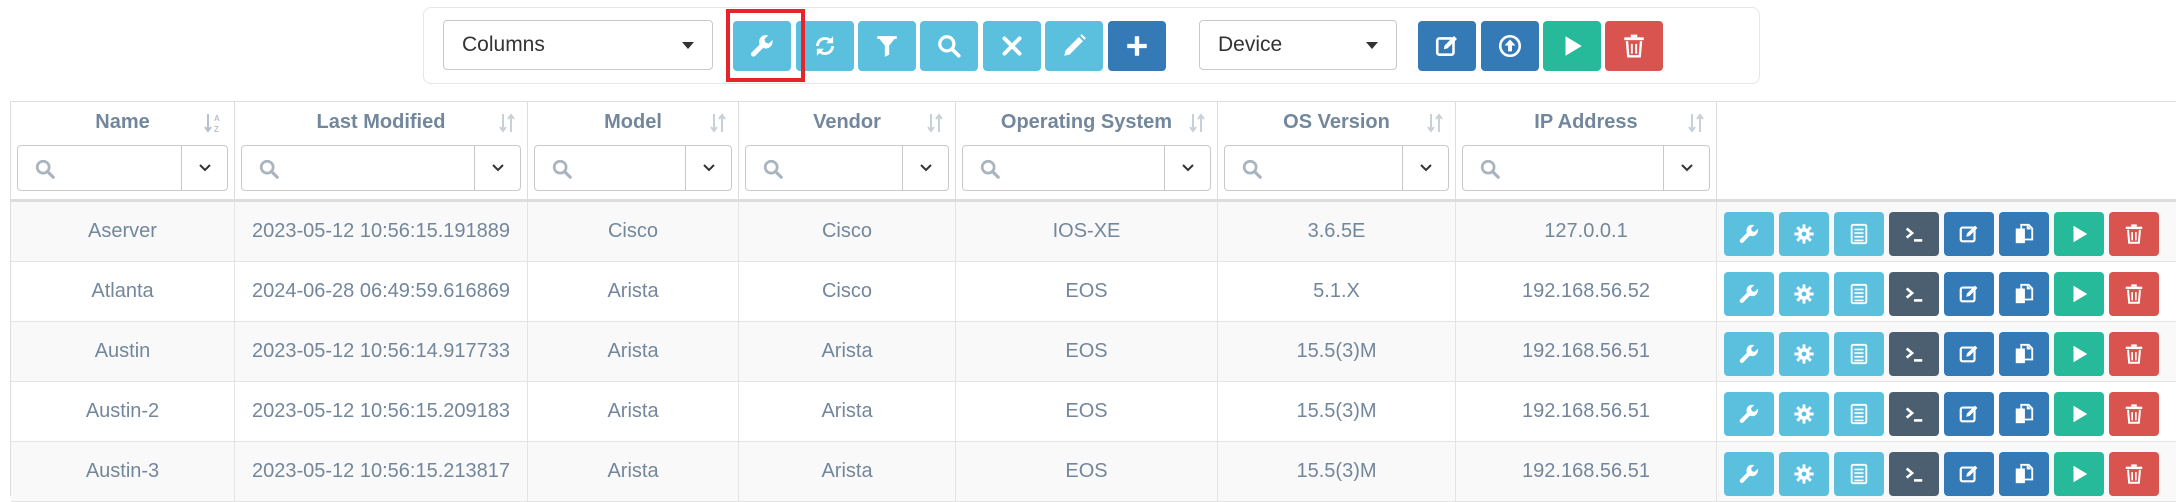 Image resolution: width=2176 pixels, height=502 pixels. I want to click on filter-last-modified, so click(381, 168).